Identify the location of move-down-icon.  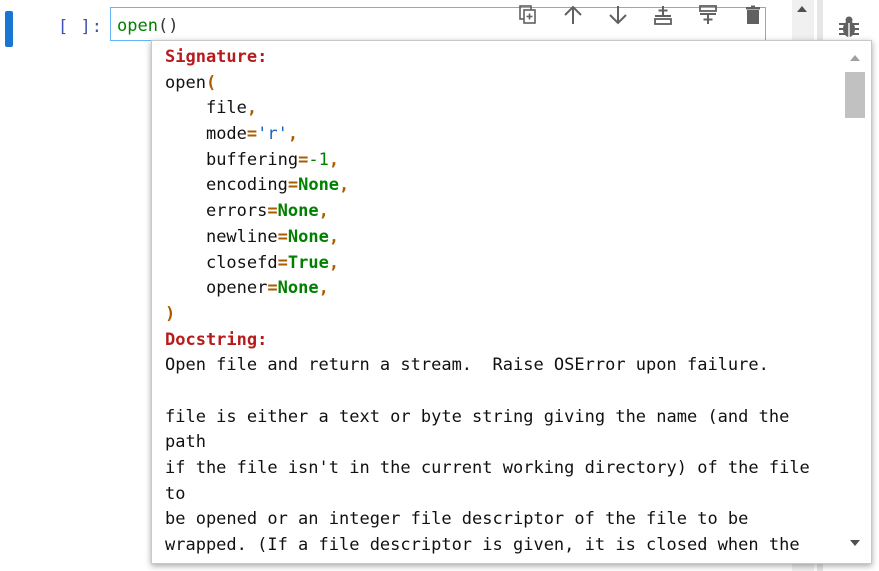
(617, 15).